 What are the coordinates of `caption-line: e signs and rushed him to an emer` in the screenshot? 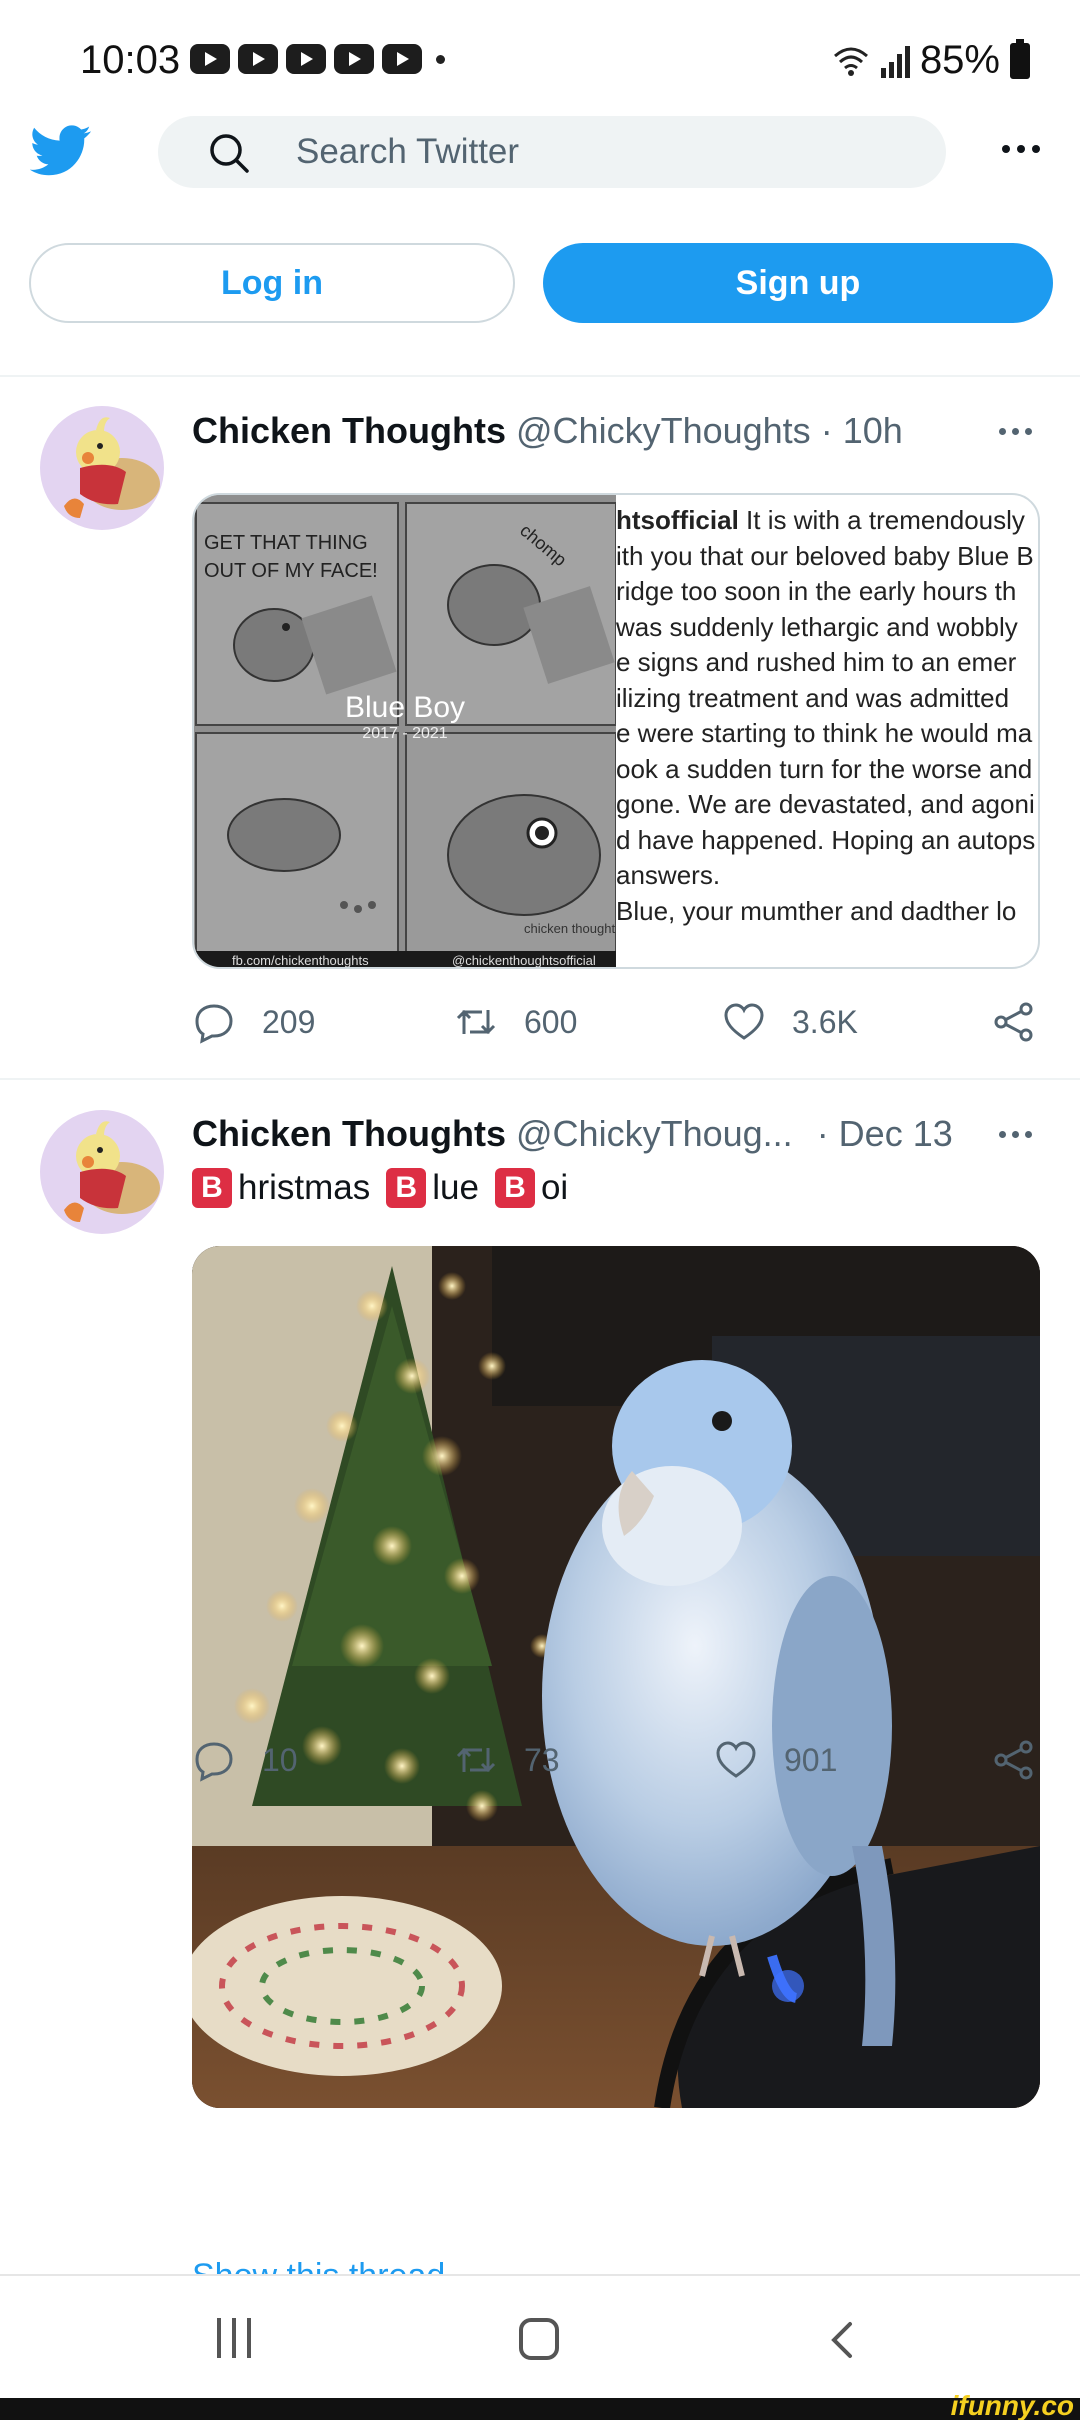 It's located at (816, 662).